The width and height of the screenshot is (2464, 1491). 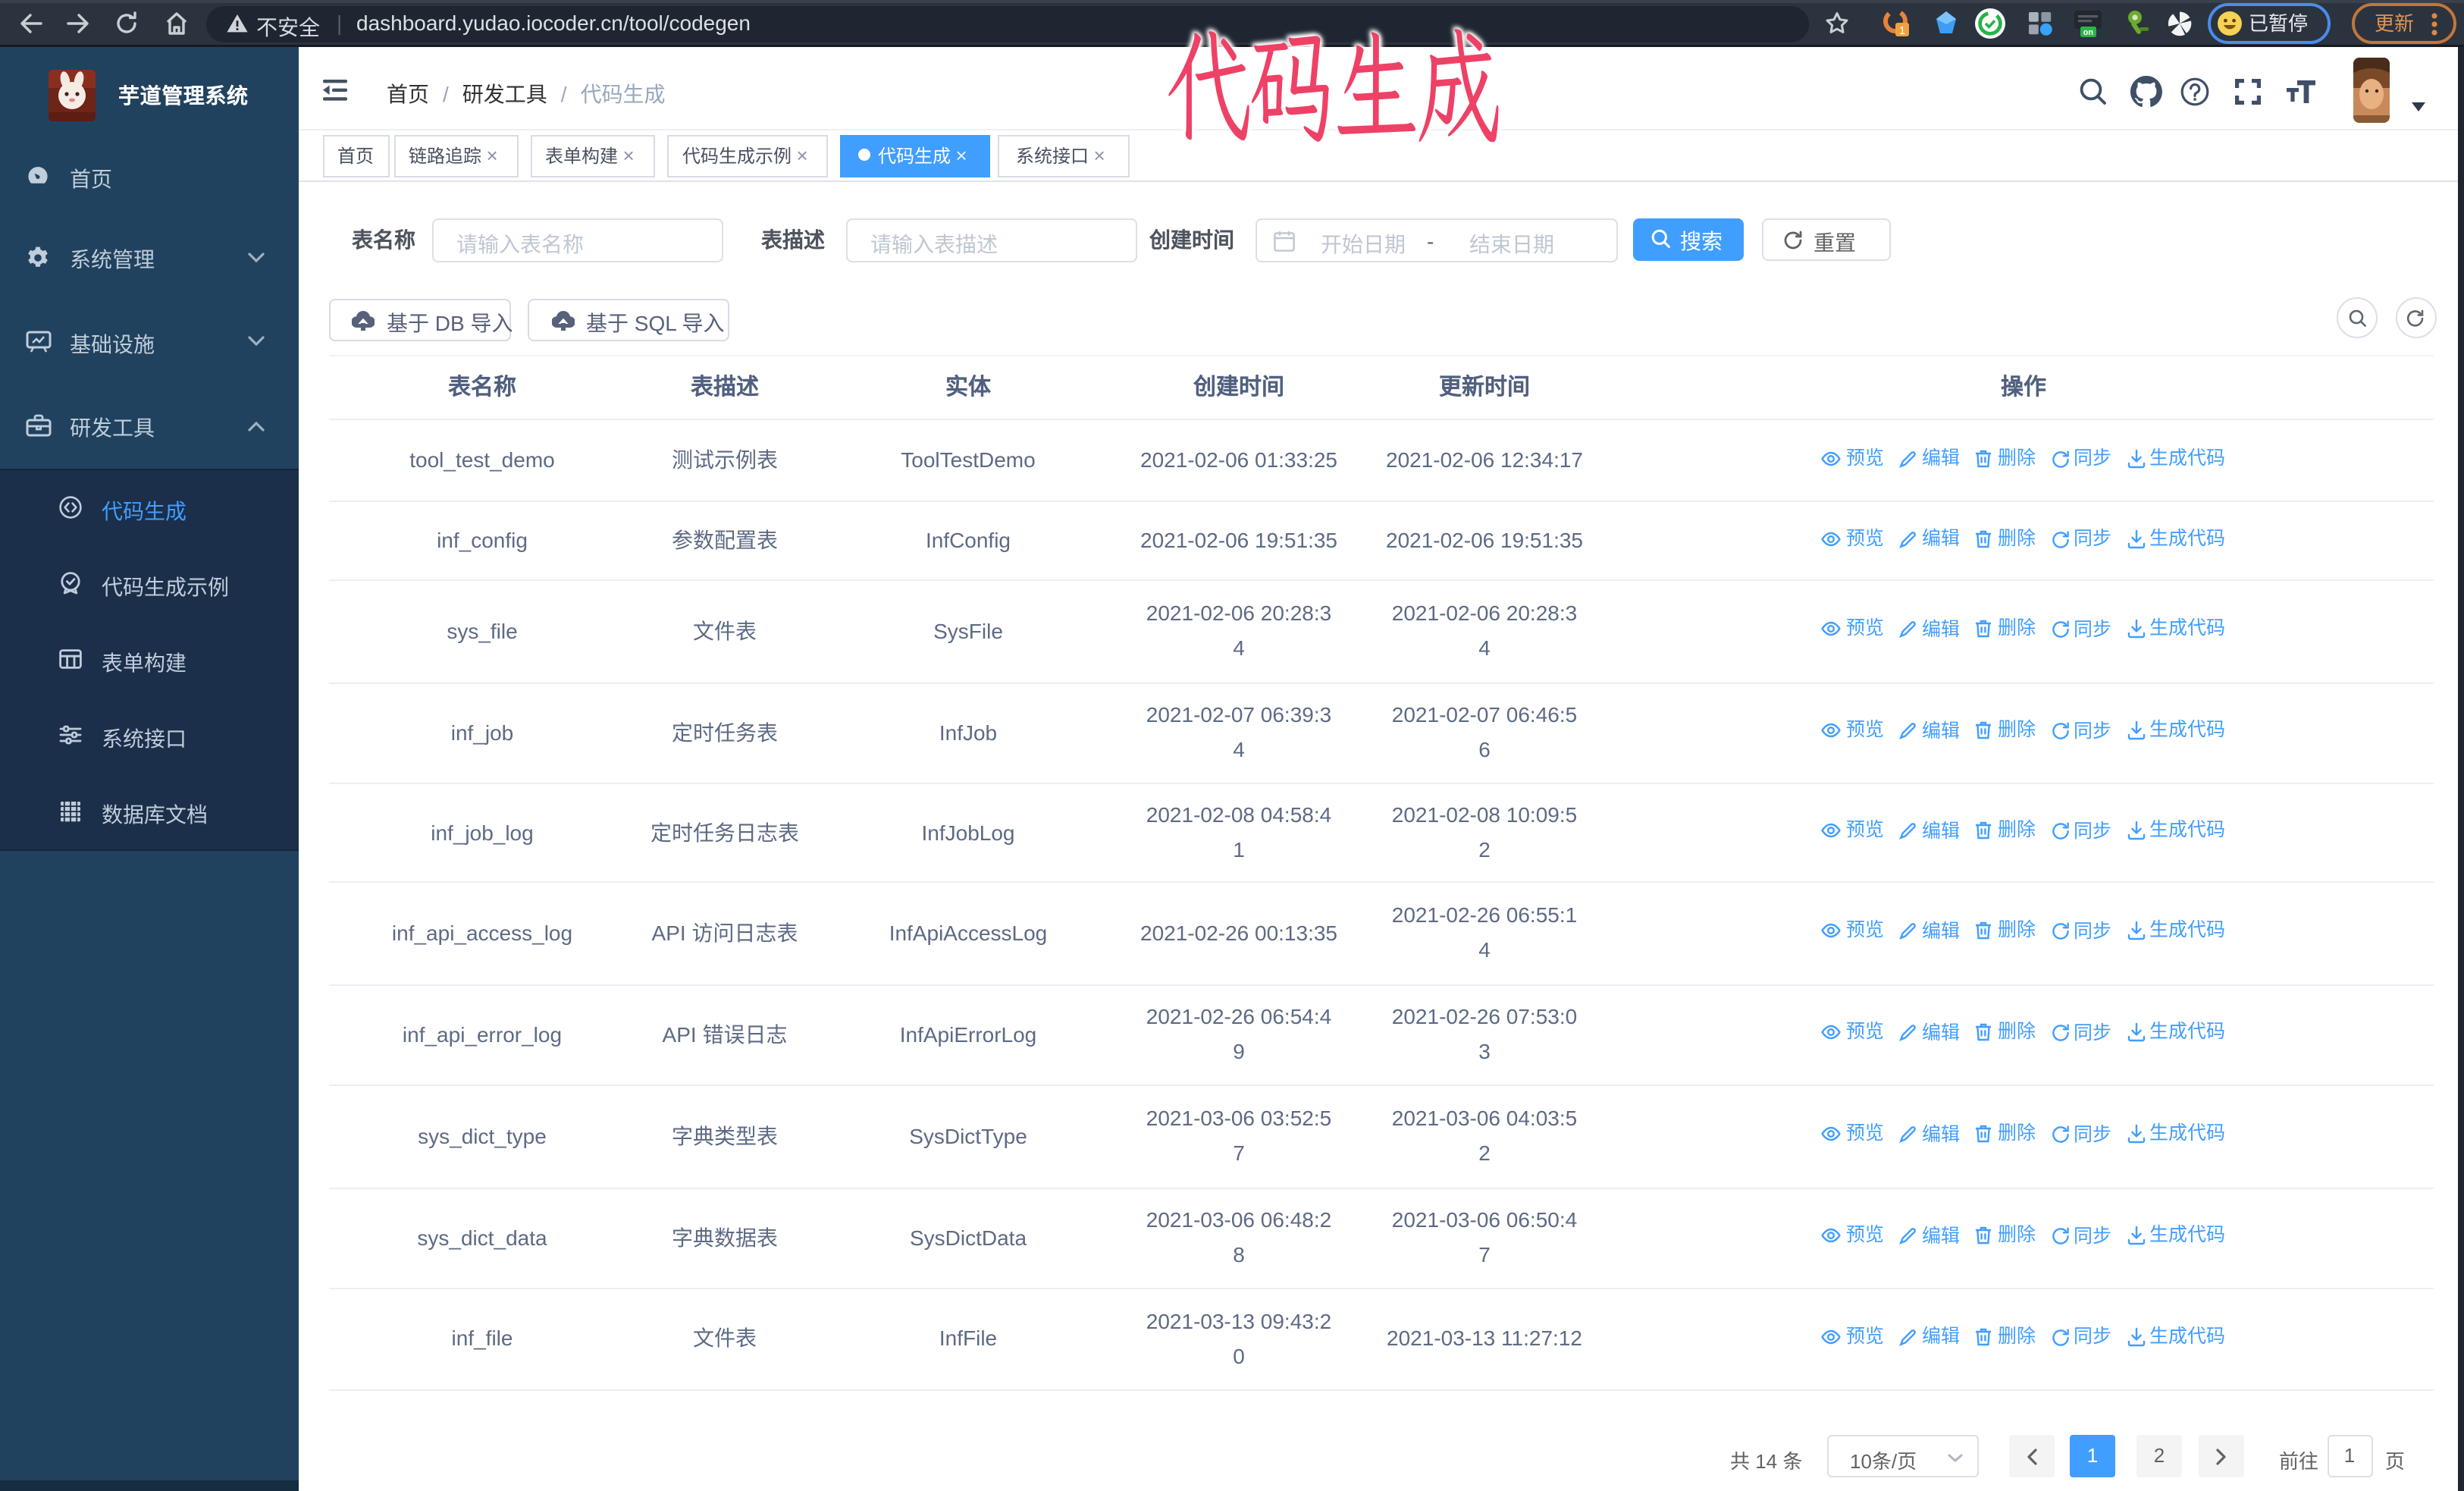 I want to click on svg-text: on, so click(x=2088, y=32).